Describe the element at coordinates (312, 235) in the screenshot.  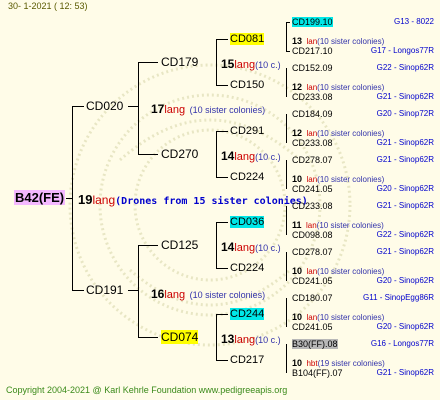
I see `gen4-name: CD098.08` at that location.